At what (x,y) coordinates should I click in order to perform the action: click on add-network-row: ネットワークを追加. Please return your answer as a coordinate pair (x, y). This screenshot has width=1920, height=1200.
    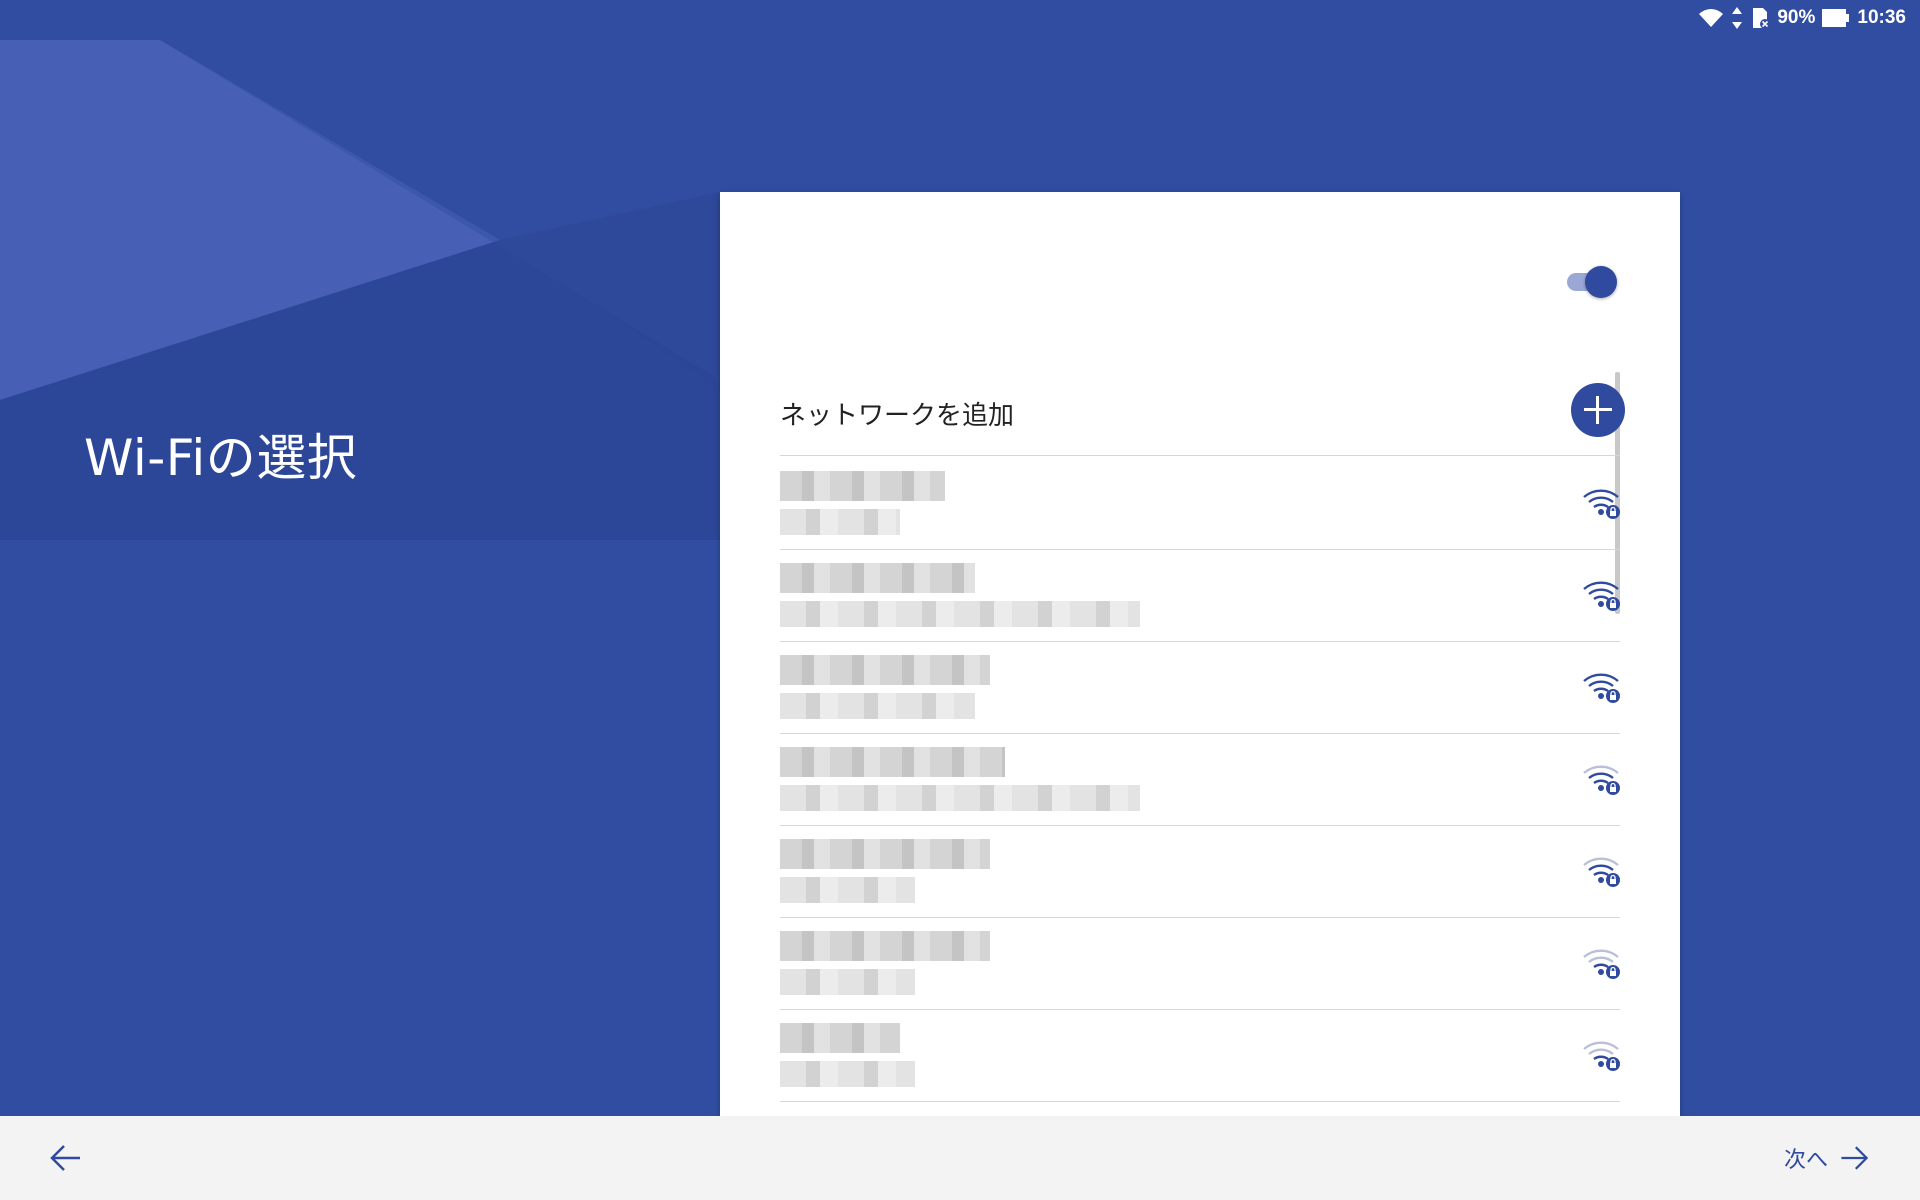
    Looking at the image, I should click on (1202, 411).